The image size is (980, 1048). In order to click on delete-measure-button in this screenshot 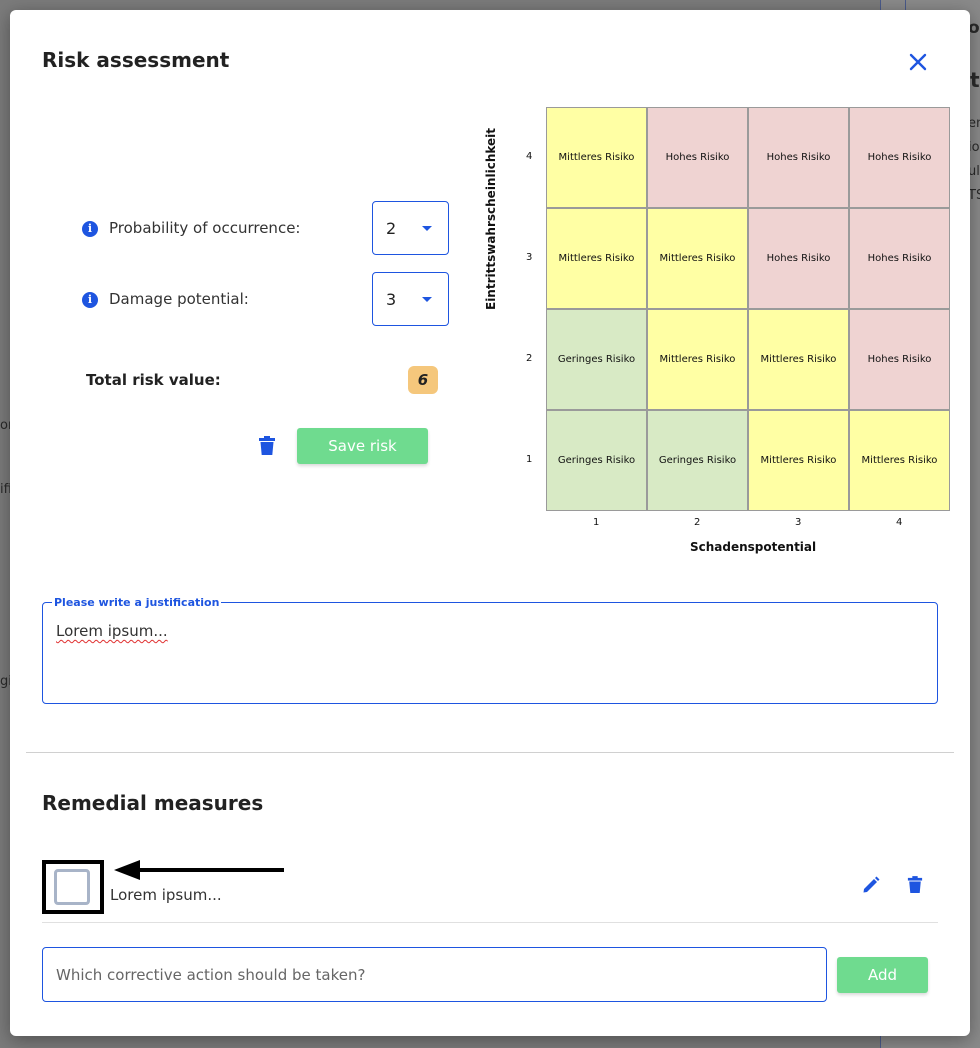, I will do `click(915, 887)`.